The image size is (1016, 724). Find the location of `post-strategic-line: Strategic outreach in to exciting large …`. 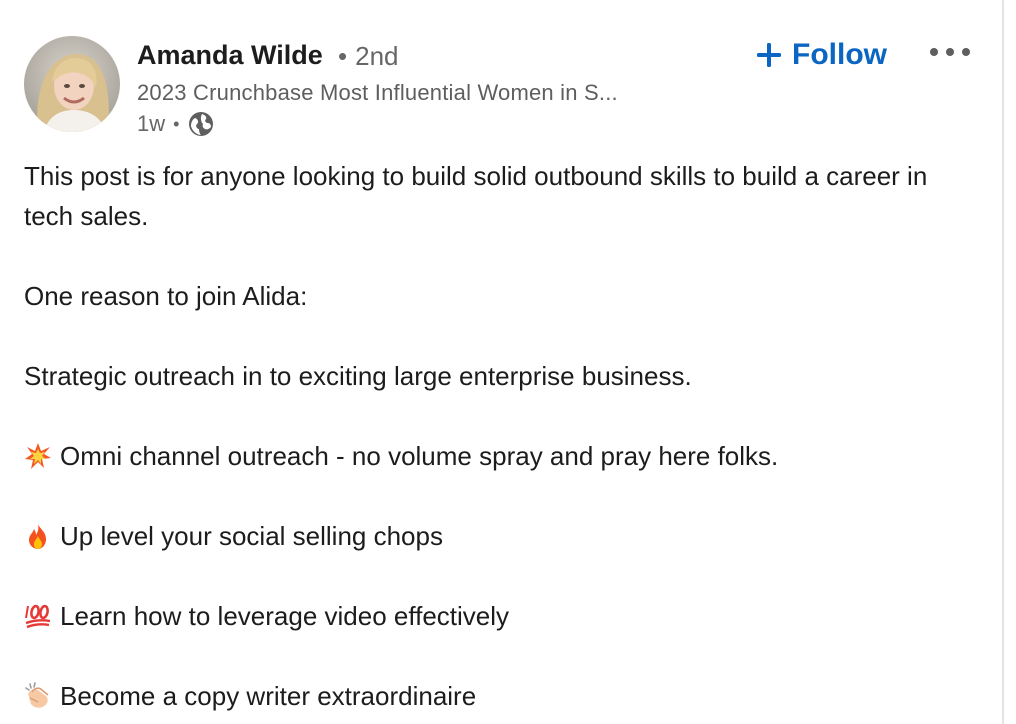

post-strategic-line: Strategic outreach in to exciting large … is located at coordinates (358, 376).